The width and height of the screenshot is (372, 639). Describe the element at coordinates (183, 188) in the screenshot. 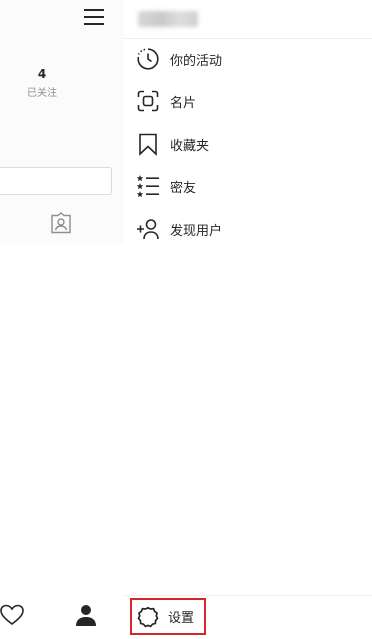

I see `menu-item-label: 密友` at that location.